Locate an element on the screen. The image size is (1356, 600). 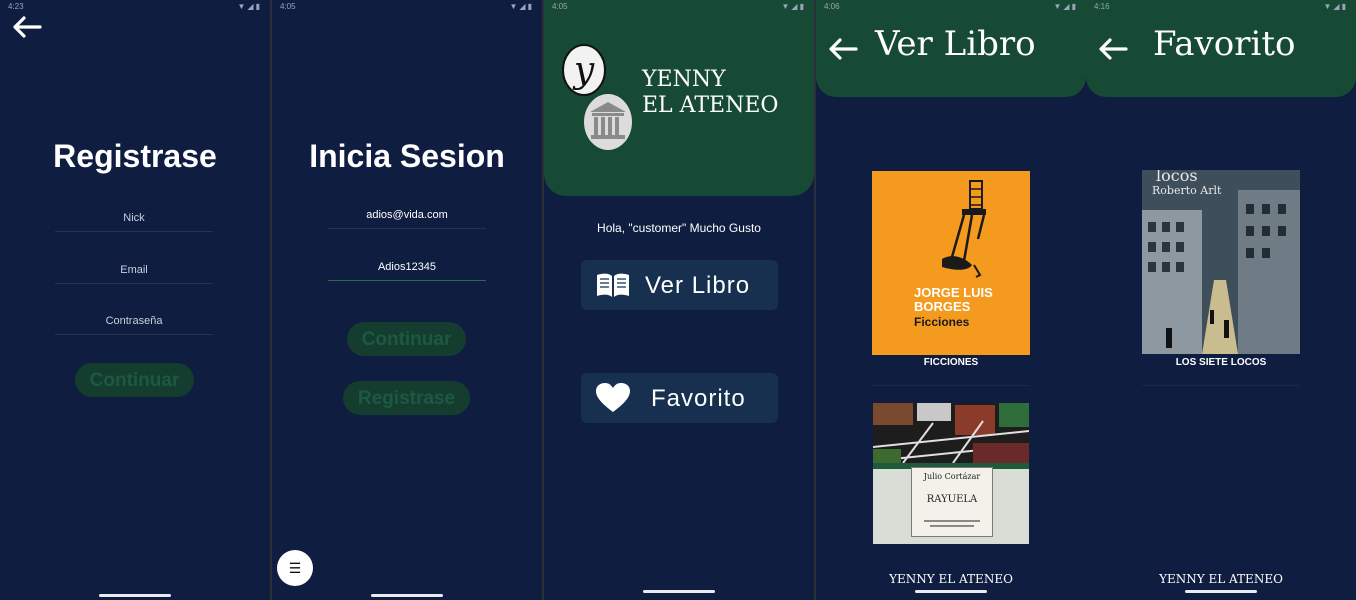
svg-text: y is located at coordinates (583, 70).